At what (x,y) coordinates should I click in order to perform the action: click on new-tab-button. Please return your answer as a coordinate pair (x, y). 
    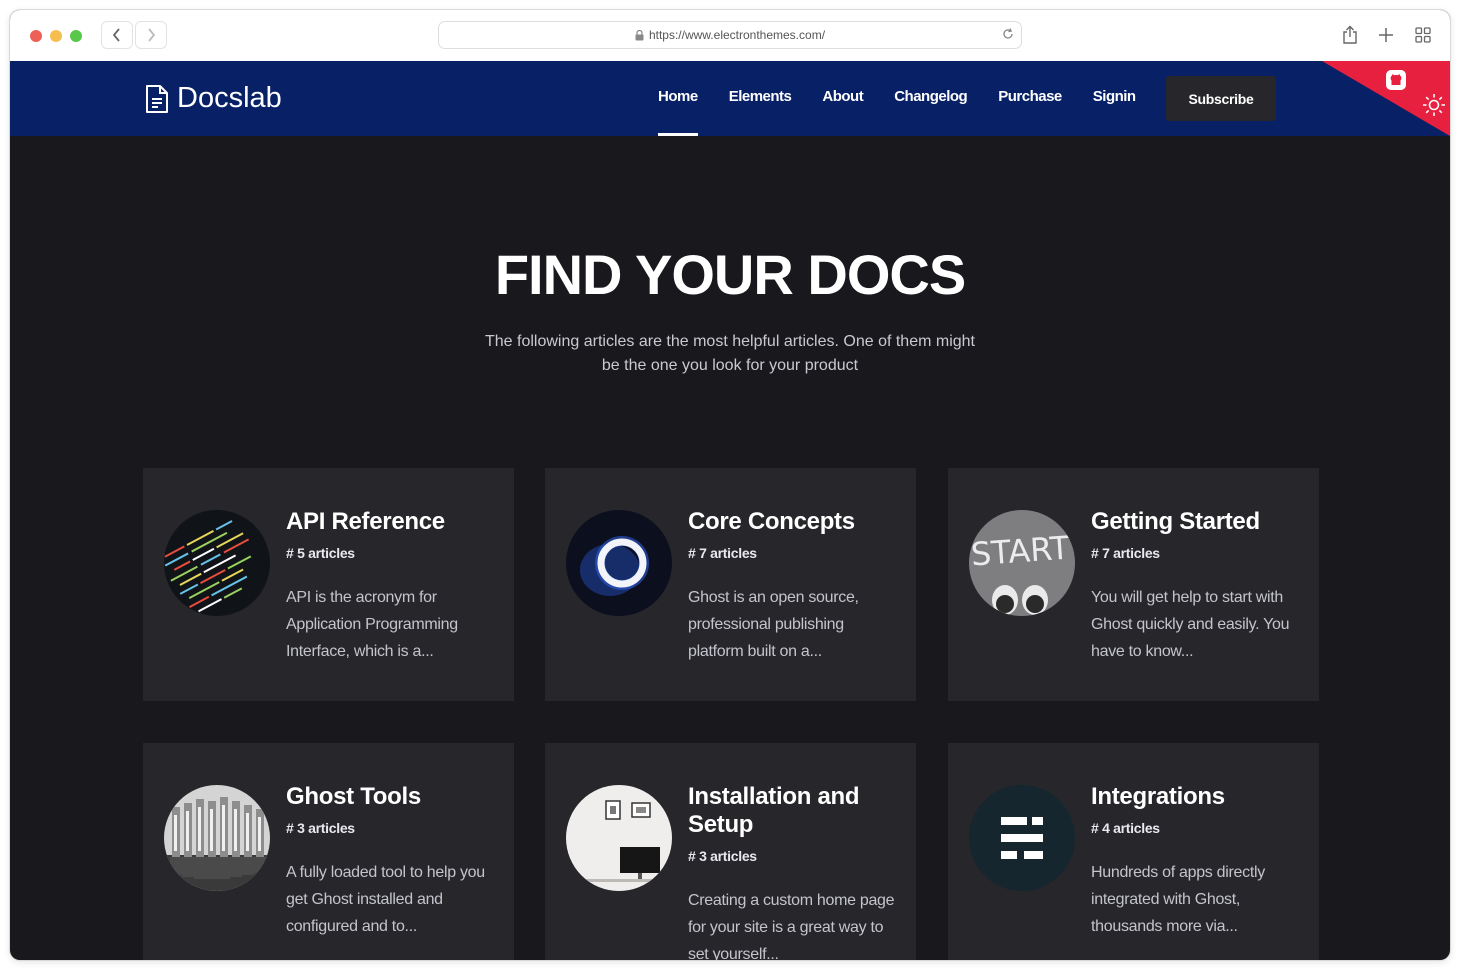
    Looking at the image, I should click on (1386, 35).